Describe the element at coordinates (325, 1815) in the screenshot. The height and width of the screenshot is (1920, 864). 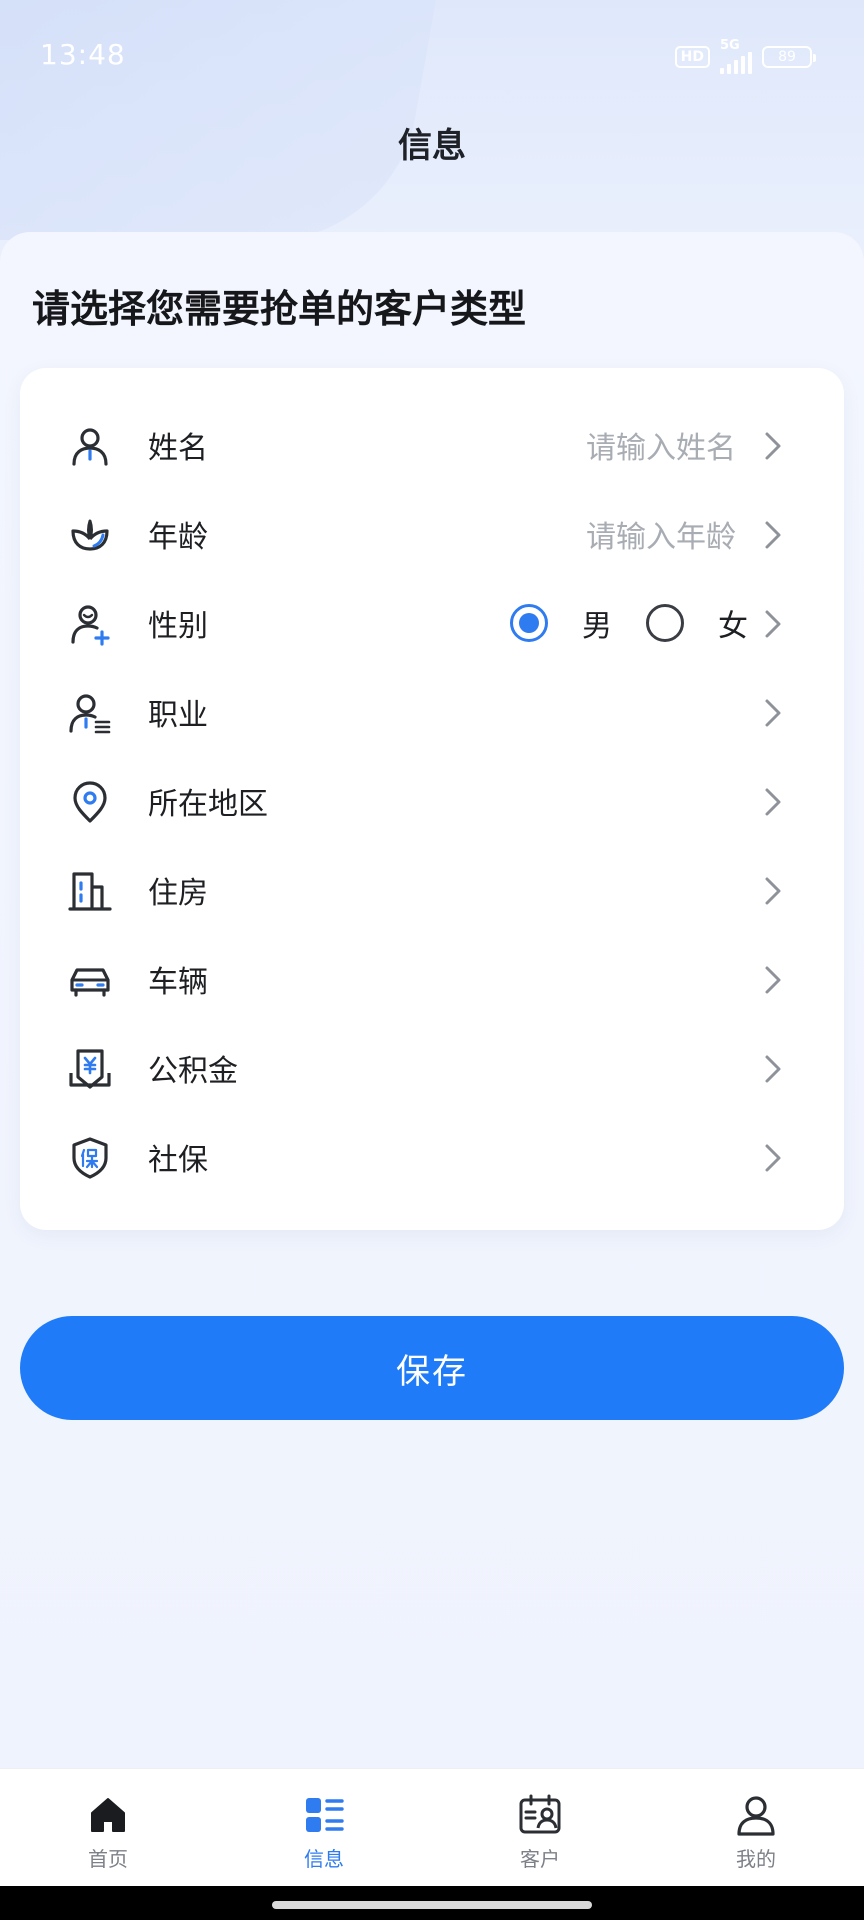
I see `list-icon` at that location.